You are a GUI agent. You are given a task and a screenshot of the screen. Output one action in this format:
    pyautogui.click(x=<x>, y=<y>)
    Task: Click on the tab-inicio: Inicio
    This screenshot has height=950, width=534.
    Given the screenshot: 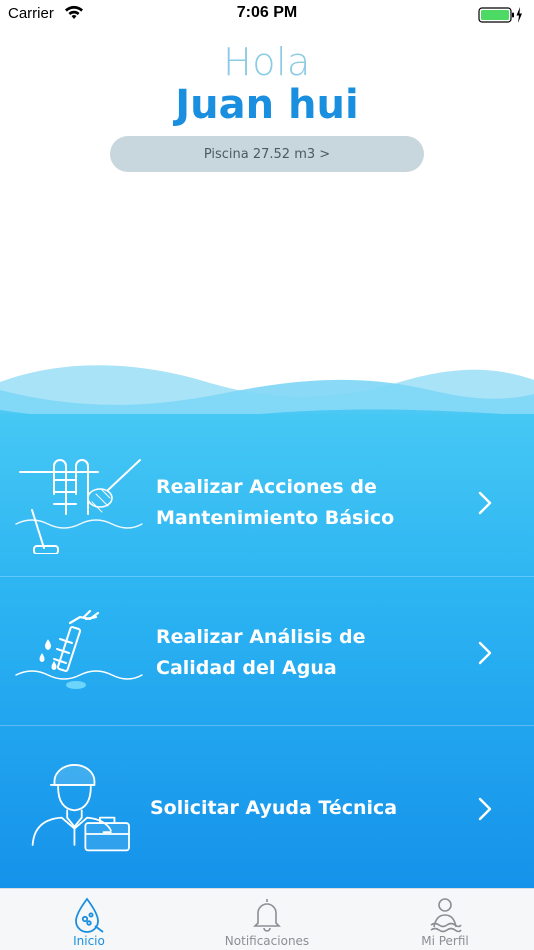 What is the action you would take?
    pyautogui.click(x=89, y=919)
    